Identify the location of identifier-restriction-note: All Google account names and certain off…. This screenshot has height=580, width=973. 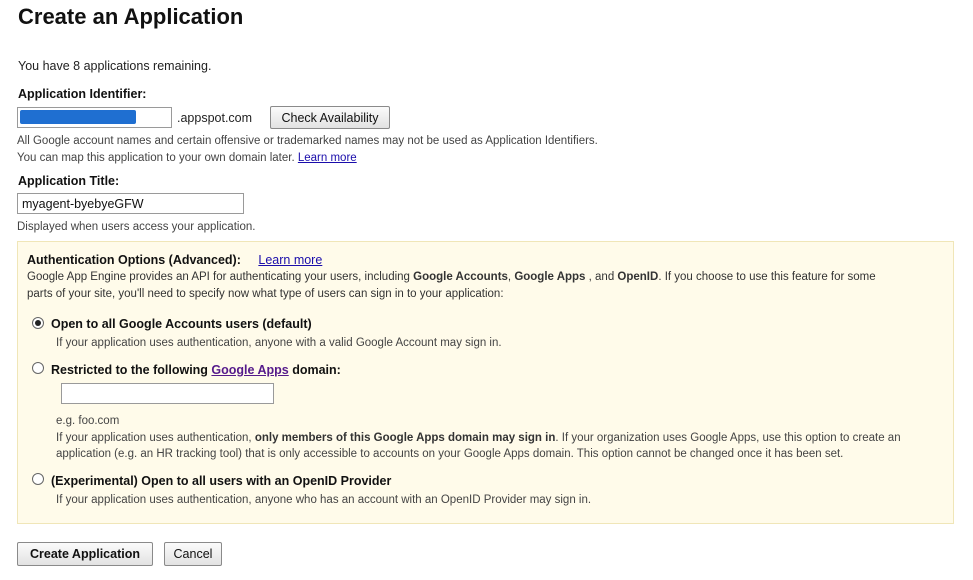
(307, 141).